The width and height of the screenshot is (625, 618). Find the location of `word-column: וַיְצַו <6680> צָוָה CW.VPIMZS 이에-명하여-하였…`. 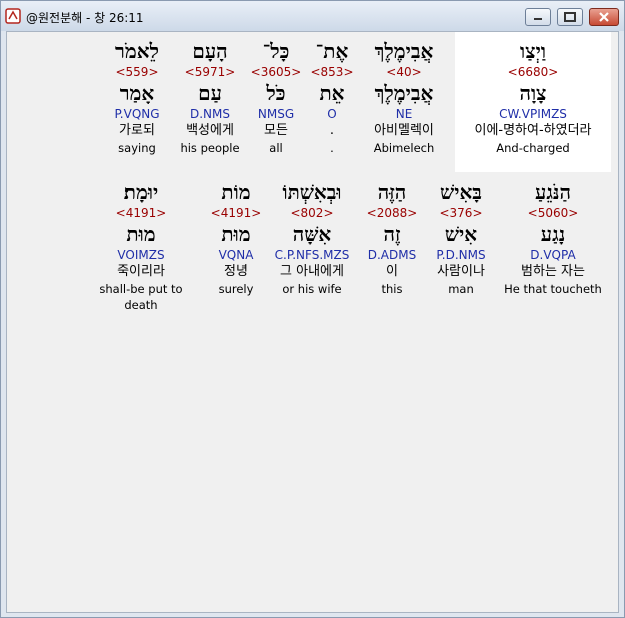

word-column: וַיְצַו <6680> צָוָה CW.VPIMZS 이에-명하여-하였… is located at coordinates (533, 97).